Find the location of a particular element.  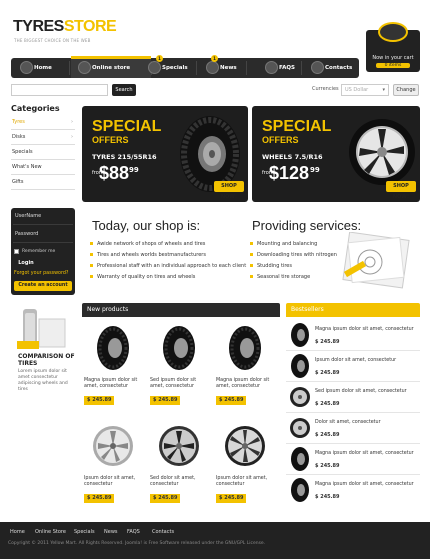

services-title: Providing services: is located at coordinates (307, 225).